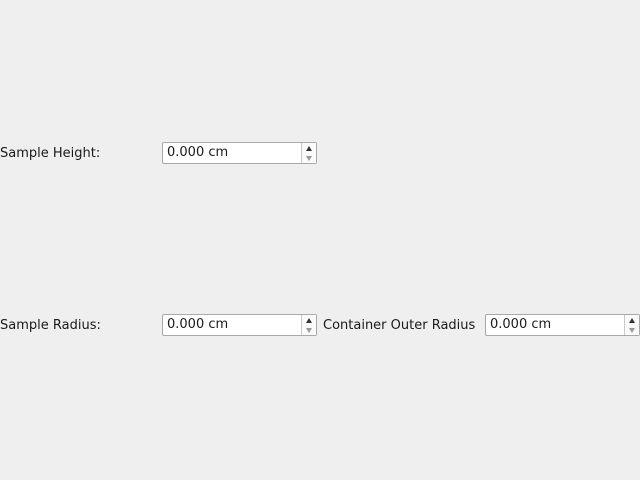 Image resolution: width=640 pixels, height=480 pixels. What do you see at coordinates (399, 325) in the screenshot?
I see `container-outer-radius-label: Container Outer Radius` at bounding box center [399, 325].